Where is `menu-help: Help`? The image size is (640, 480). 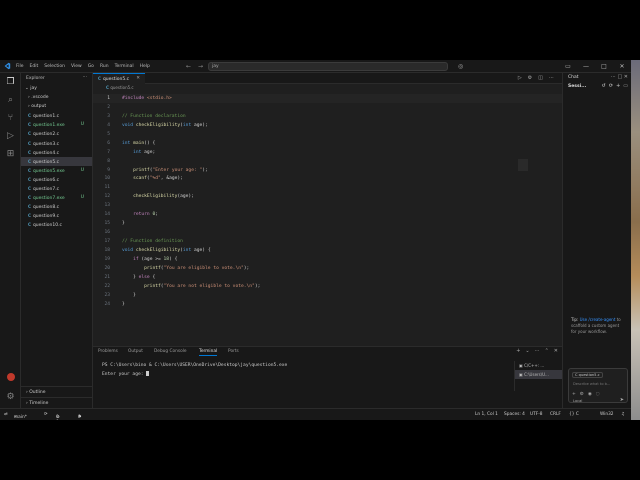 menu-help: Help is located at coordinates (145, 66).